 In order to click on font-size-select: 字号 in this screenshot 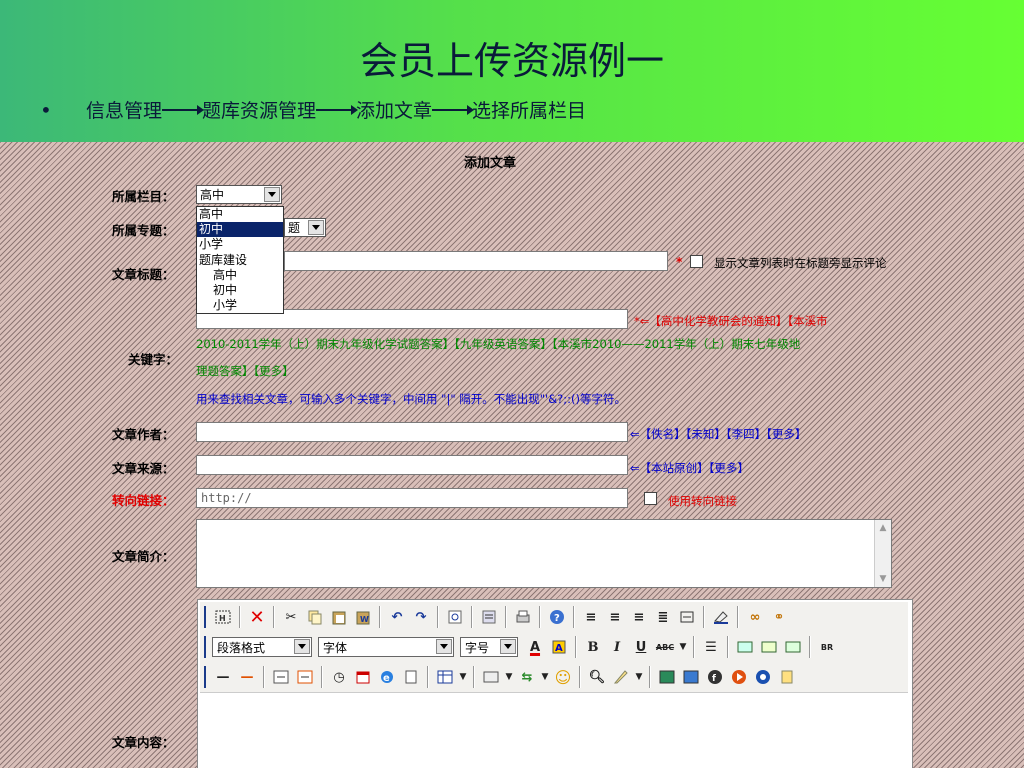, I will do `click(489, 647)`.